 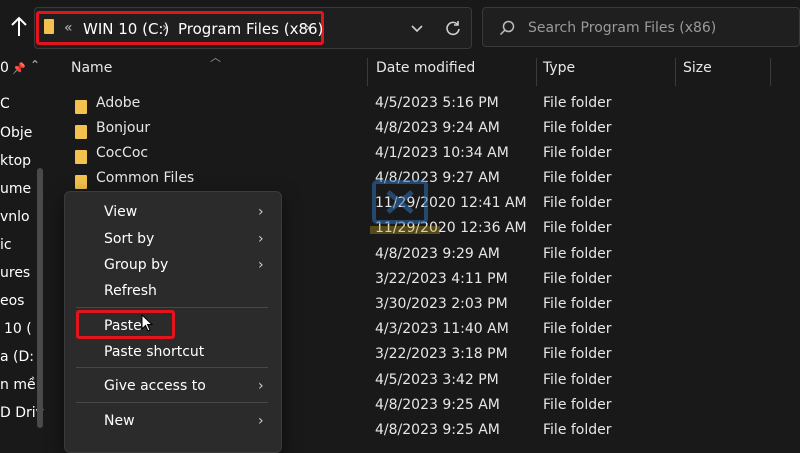 What do you see at coordinates (697, 68) in the screenshot?
I see `column-header-size: Size` at bounding box center [697, 68].